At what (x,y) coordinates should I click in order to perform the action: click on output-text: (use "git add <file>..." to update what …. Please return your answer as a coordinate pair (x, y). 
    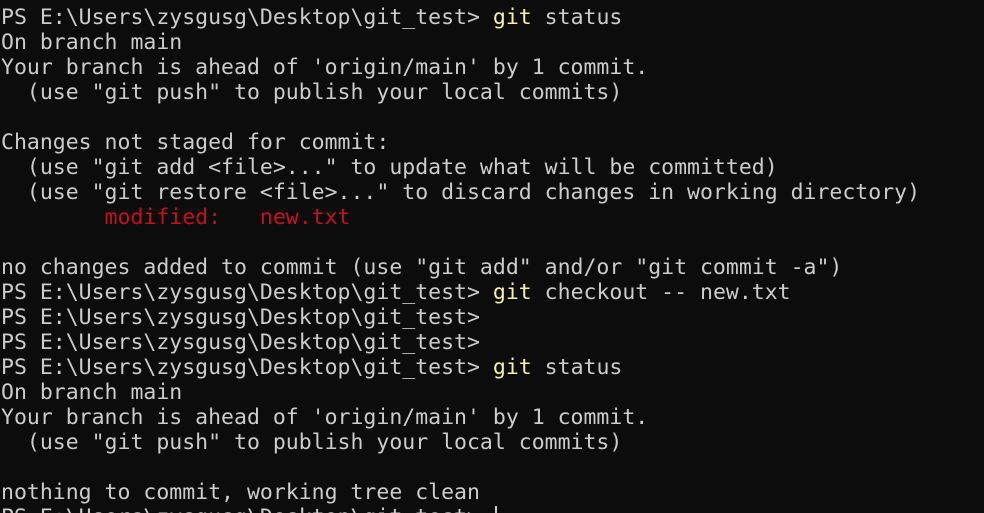
    Looking at the image, I should click on (389, 167).